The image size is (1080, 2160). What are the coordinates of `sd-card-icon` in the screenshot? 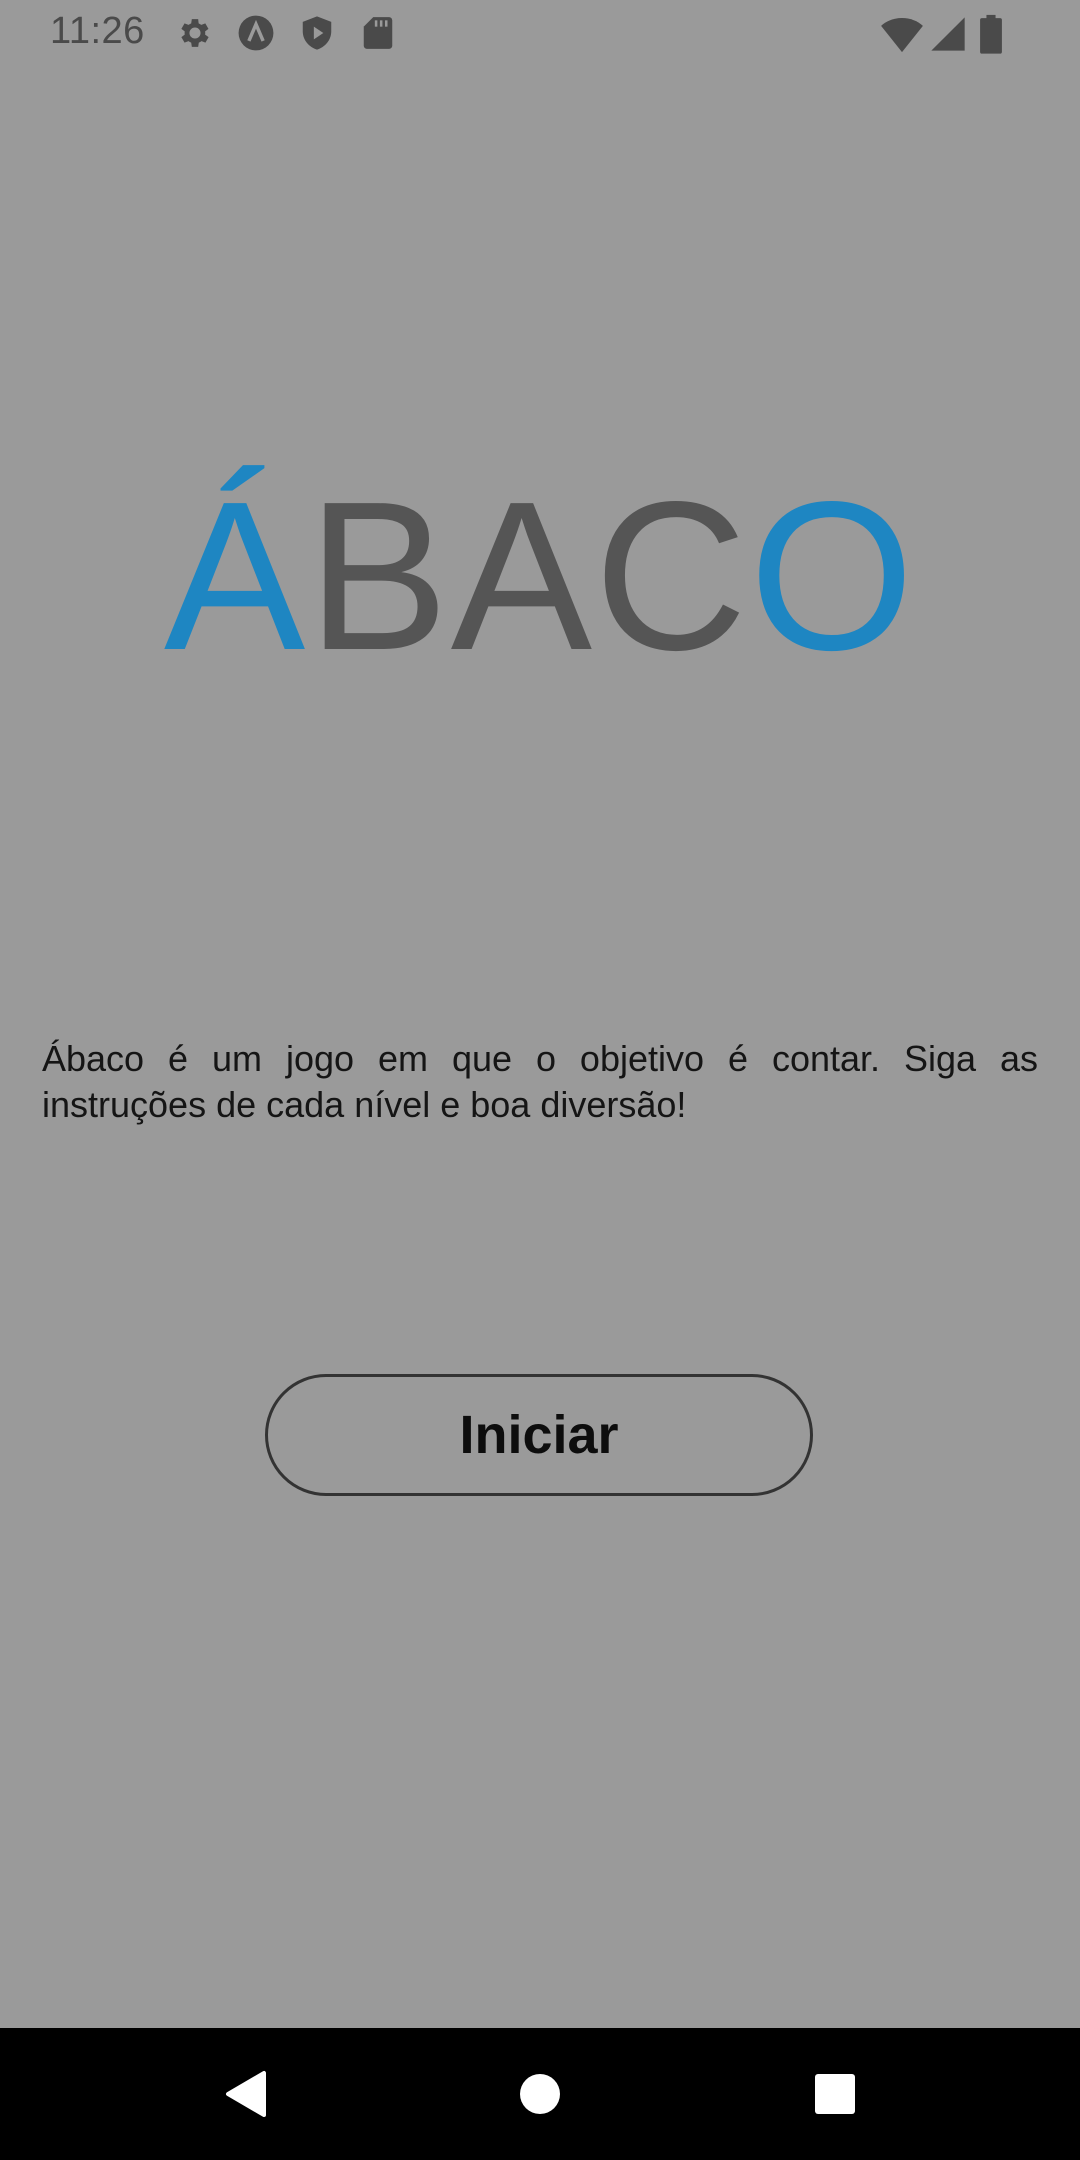 It's located at (378, 33).